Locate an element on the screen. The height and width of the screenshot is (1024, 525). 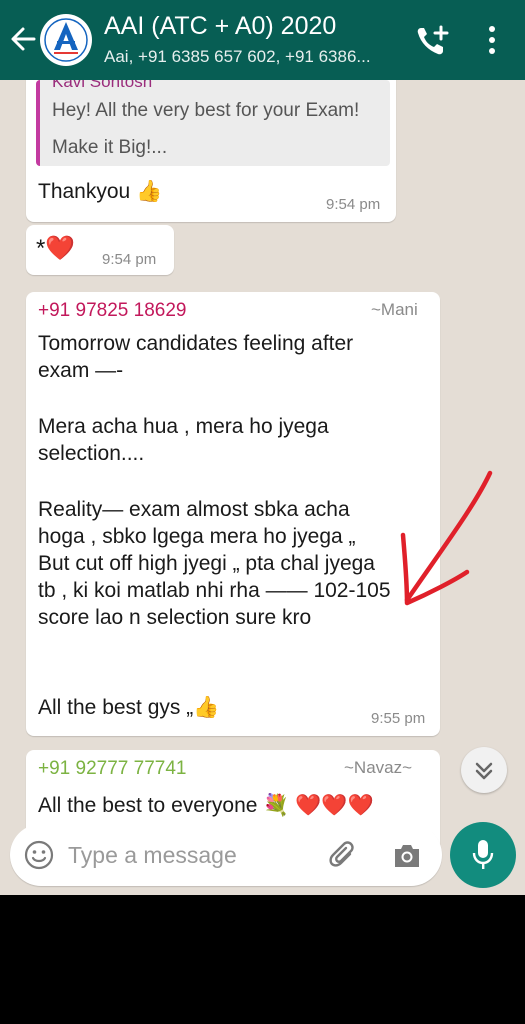
double-chevron-down-icon is located at coordinates (484, 771).